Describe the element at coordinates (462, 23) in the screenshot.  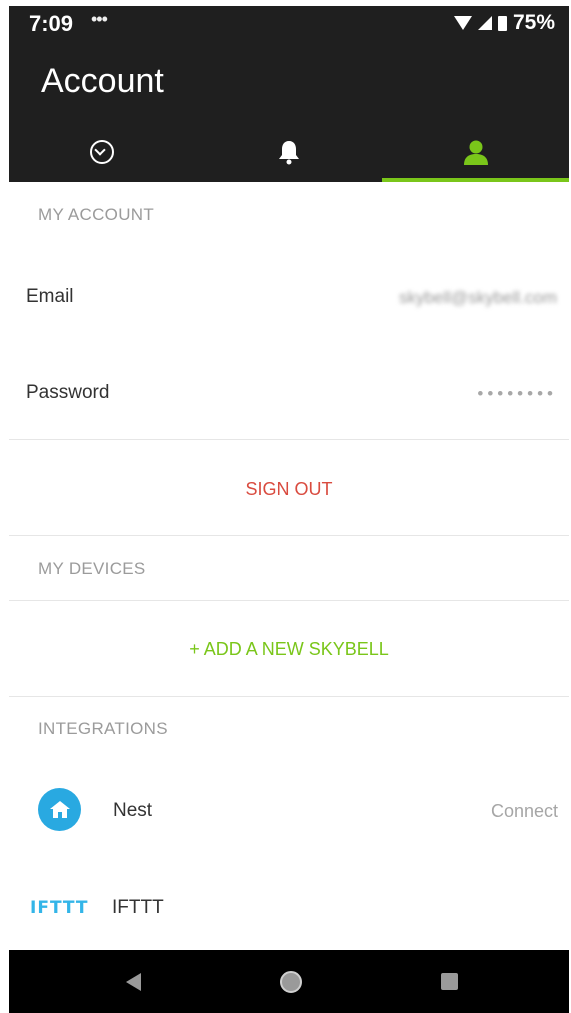
I see `wifi-icon` at that location.